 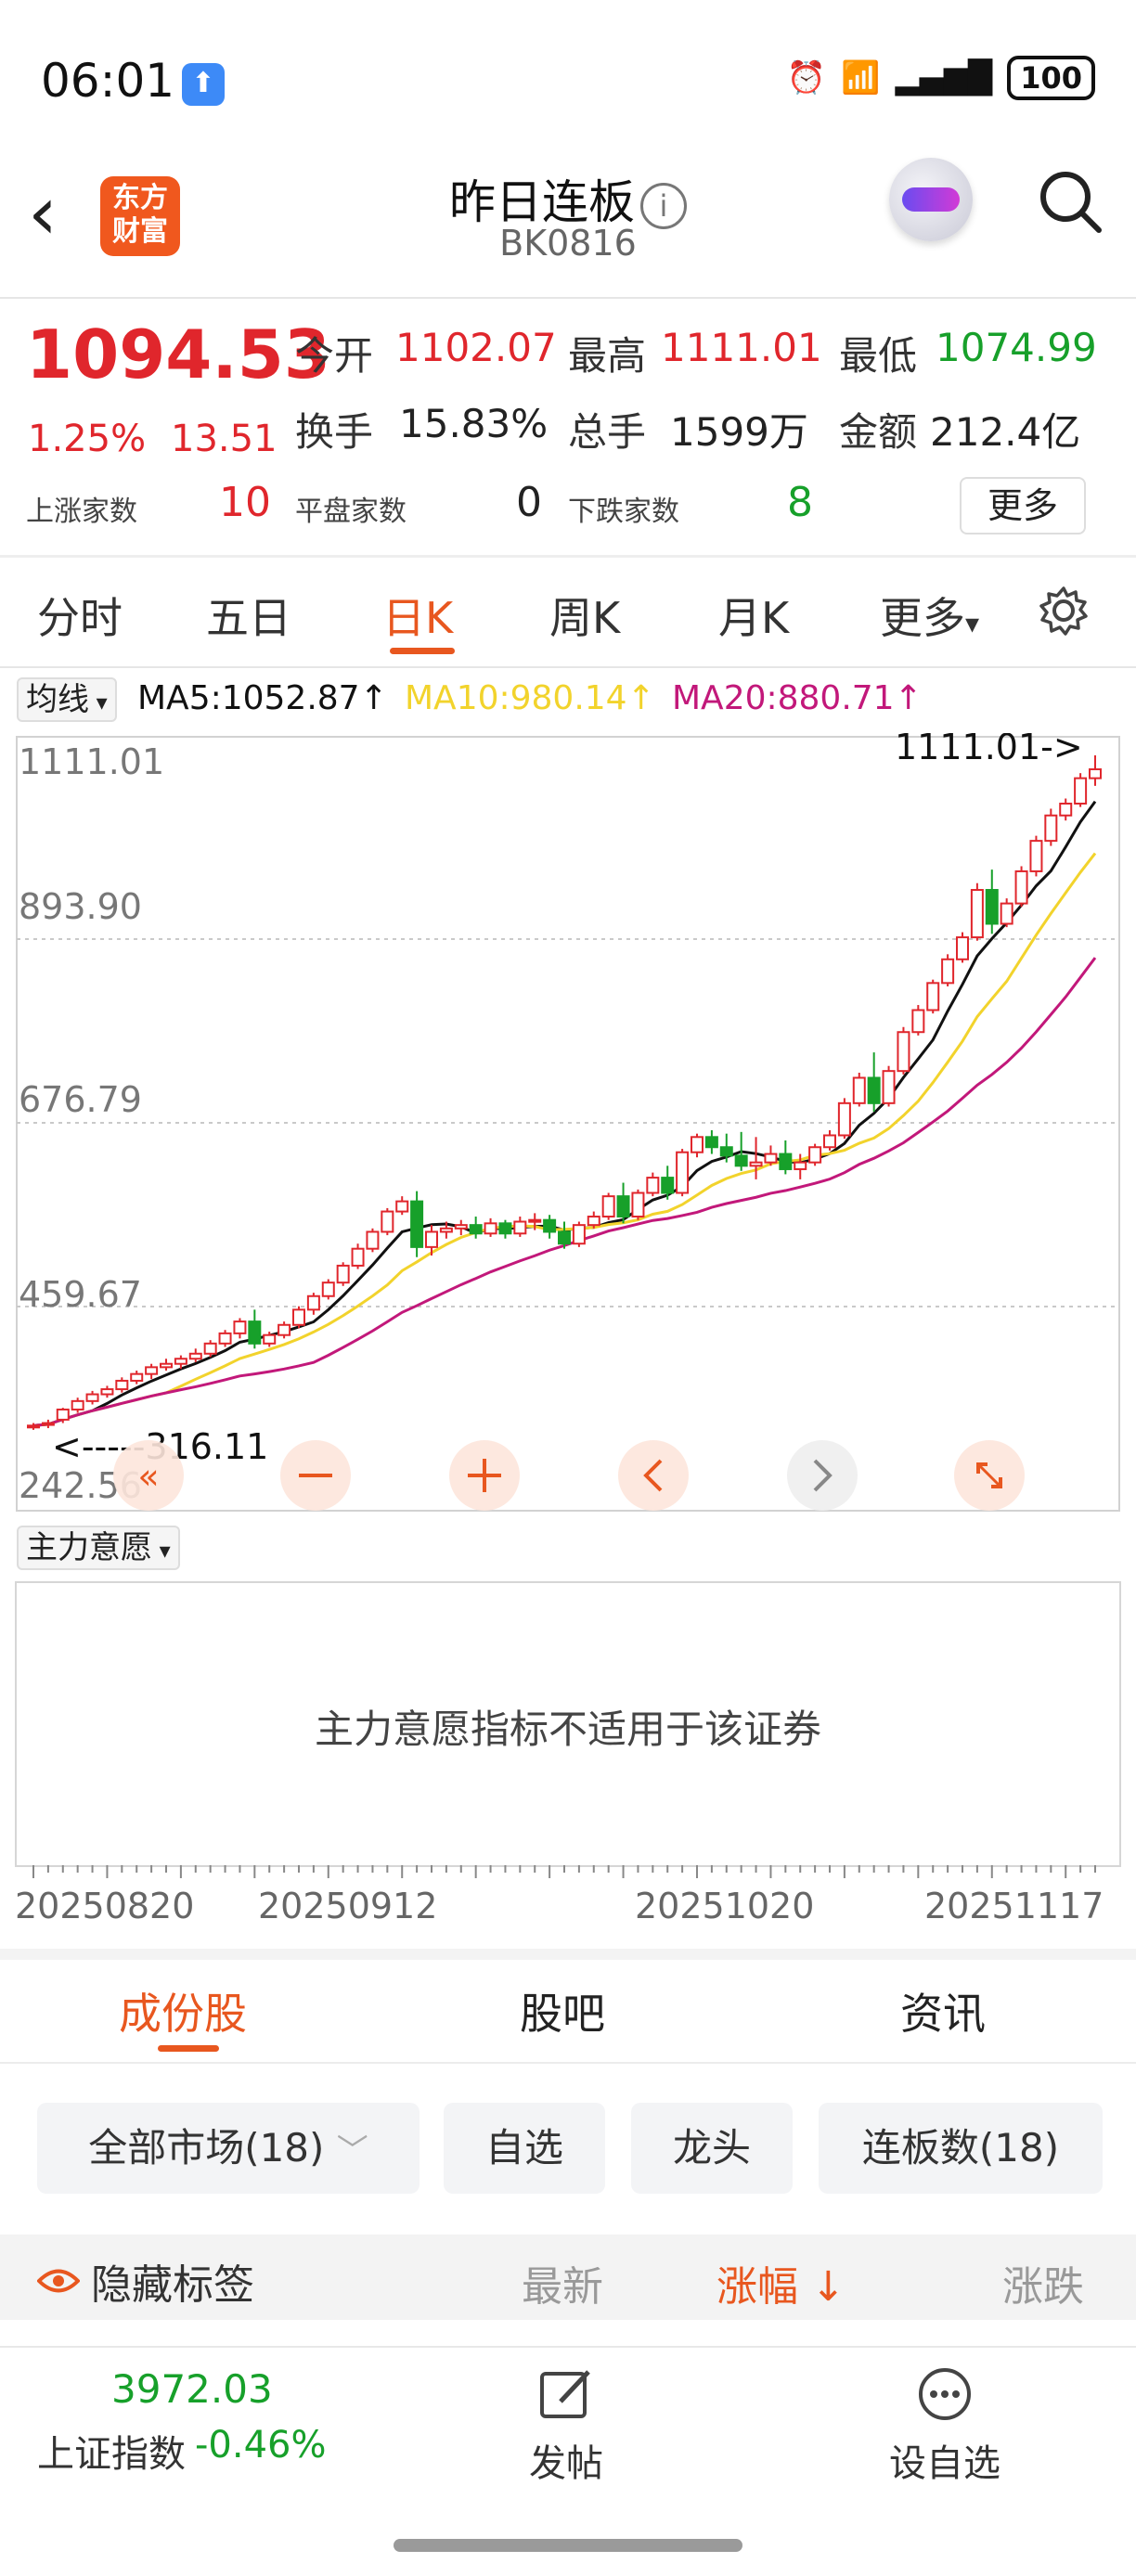 I want to click on ma20-value: MA20:880.71↑, so click(x=797, y=698).